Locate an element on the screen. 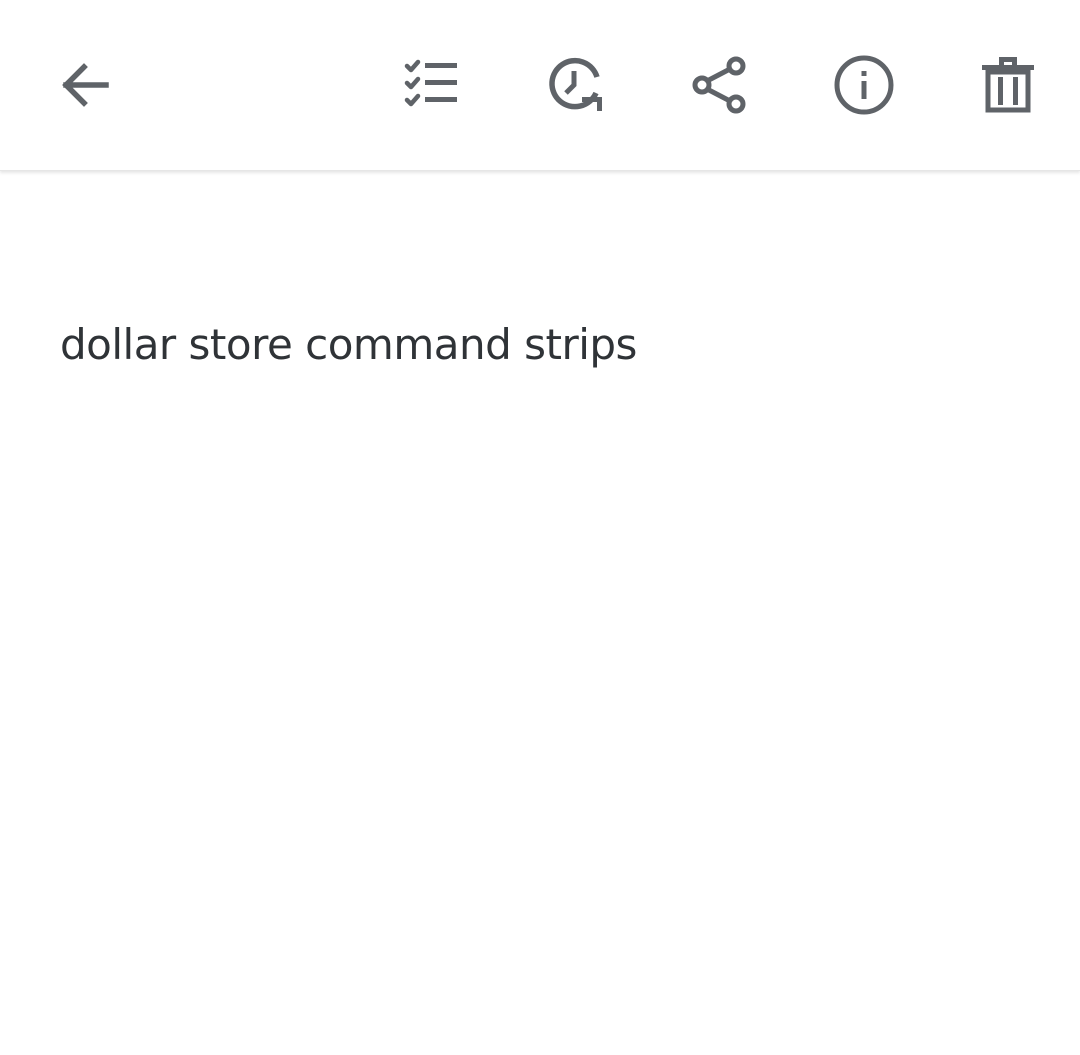 The image size is (1080, 1055). info-icon is located at coordinates (864, 85).